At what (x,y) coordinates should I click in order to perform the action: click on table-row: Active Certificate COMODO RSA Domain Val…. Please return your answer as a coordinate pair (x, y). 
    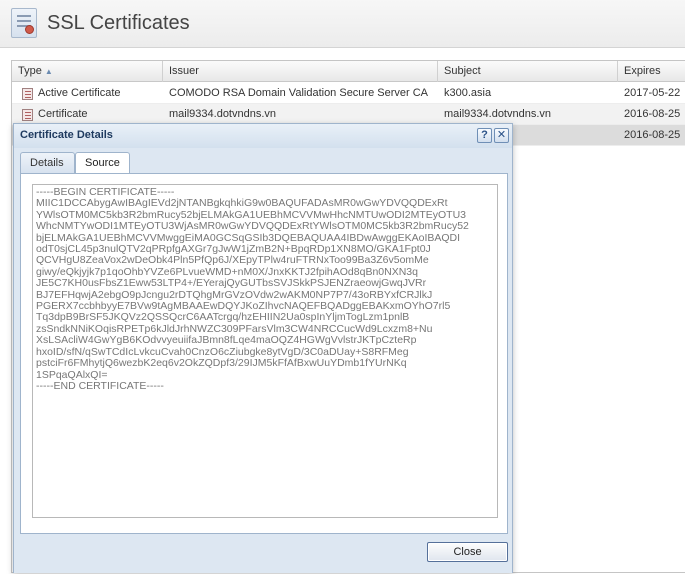
    Looking at the image, I should click on (348, 93).